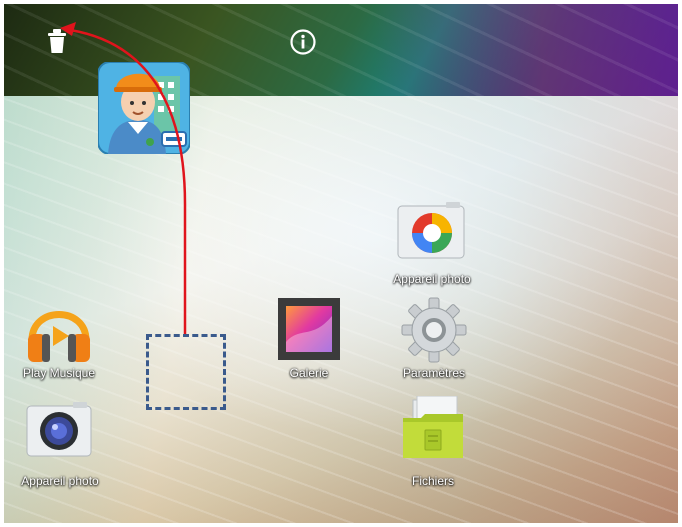 Image resolution: width=682 pixels, height=527 pixels. I want to click on app-parametres: Paramètres, so click(434, 343).